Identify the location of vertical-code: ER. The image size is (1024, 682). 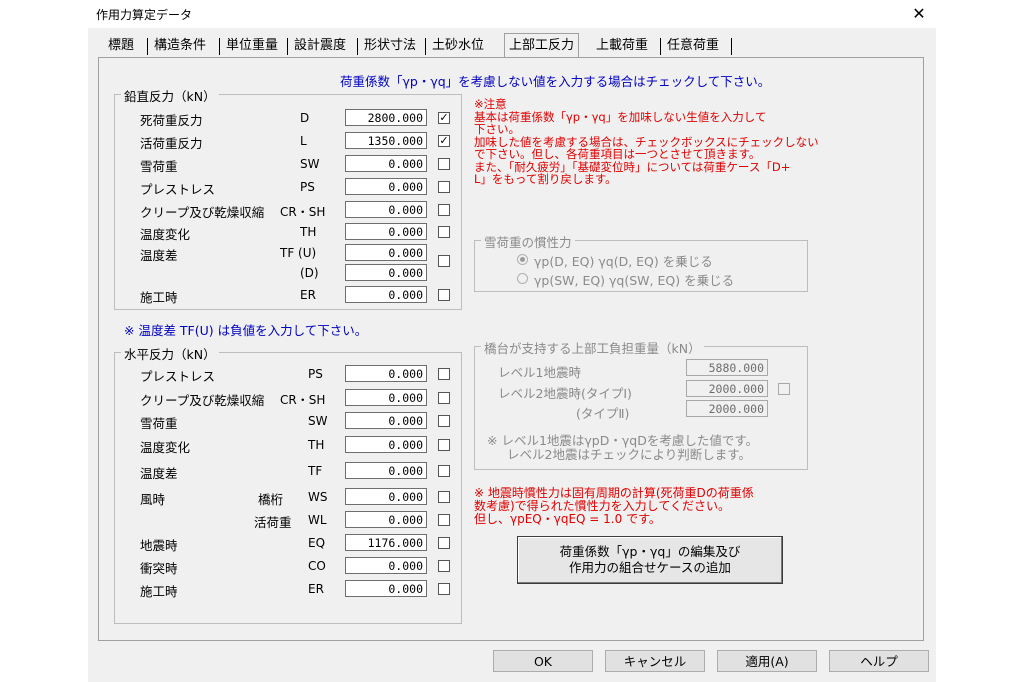
(308, 295).